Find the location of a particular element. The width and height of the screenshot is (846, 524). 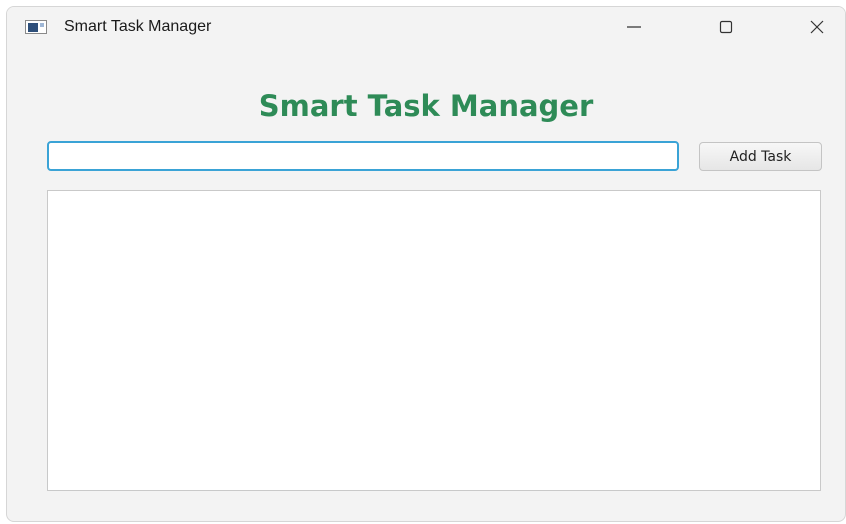

maximize-button is located at coordinates (726, 27).